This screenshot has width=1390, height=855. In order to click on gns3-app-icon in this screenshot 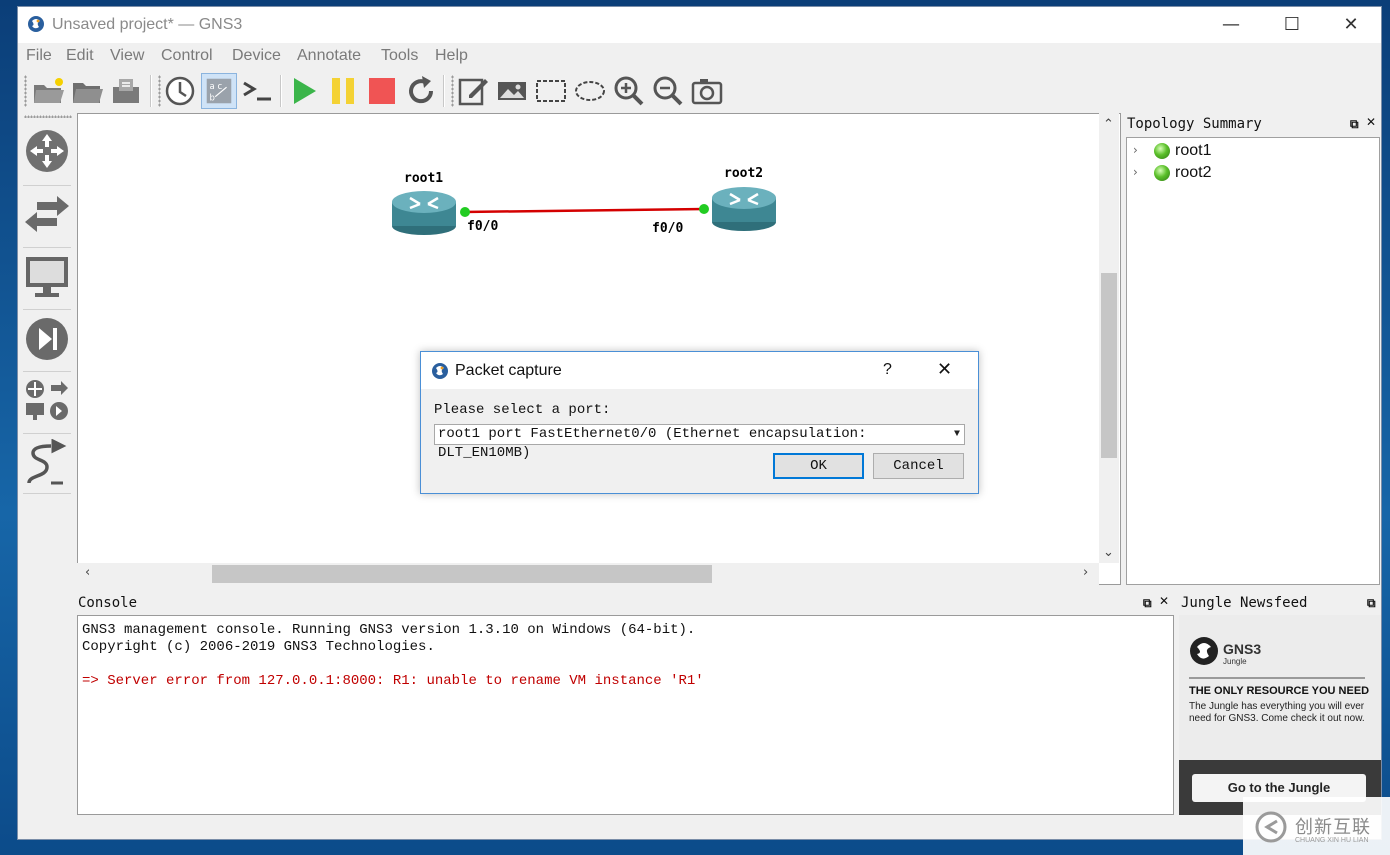, I will do `click(36, 24)`.